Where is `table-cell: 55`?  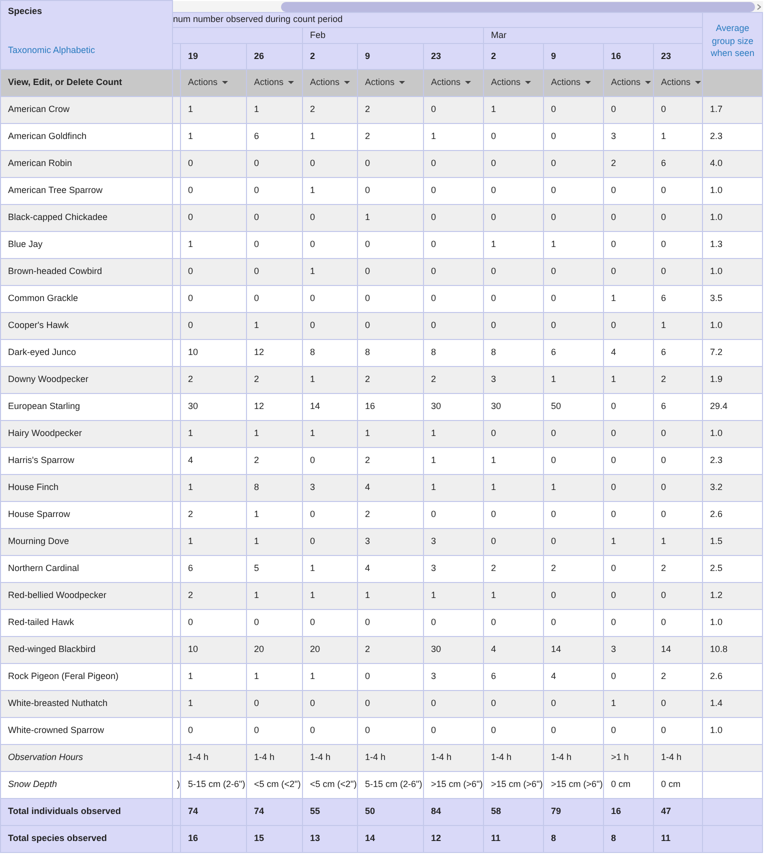 table-cell: 55 is located at coordinates (330, 812).